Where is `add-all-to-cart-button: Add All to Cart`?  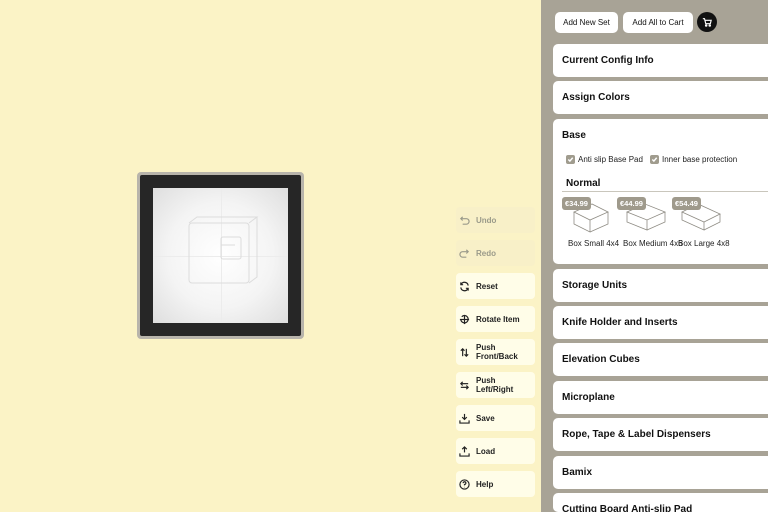
add-all-to-cart-button: Add All to Cart is located at coordinates (658, 22).